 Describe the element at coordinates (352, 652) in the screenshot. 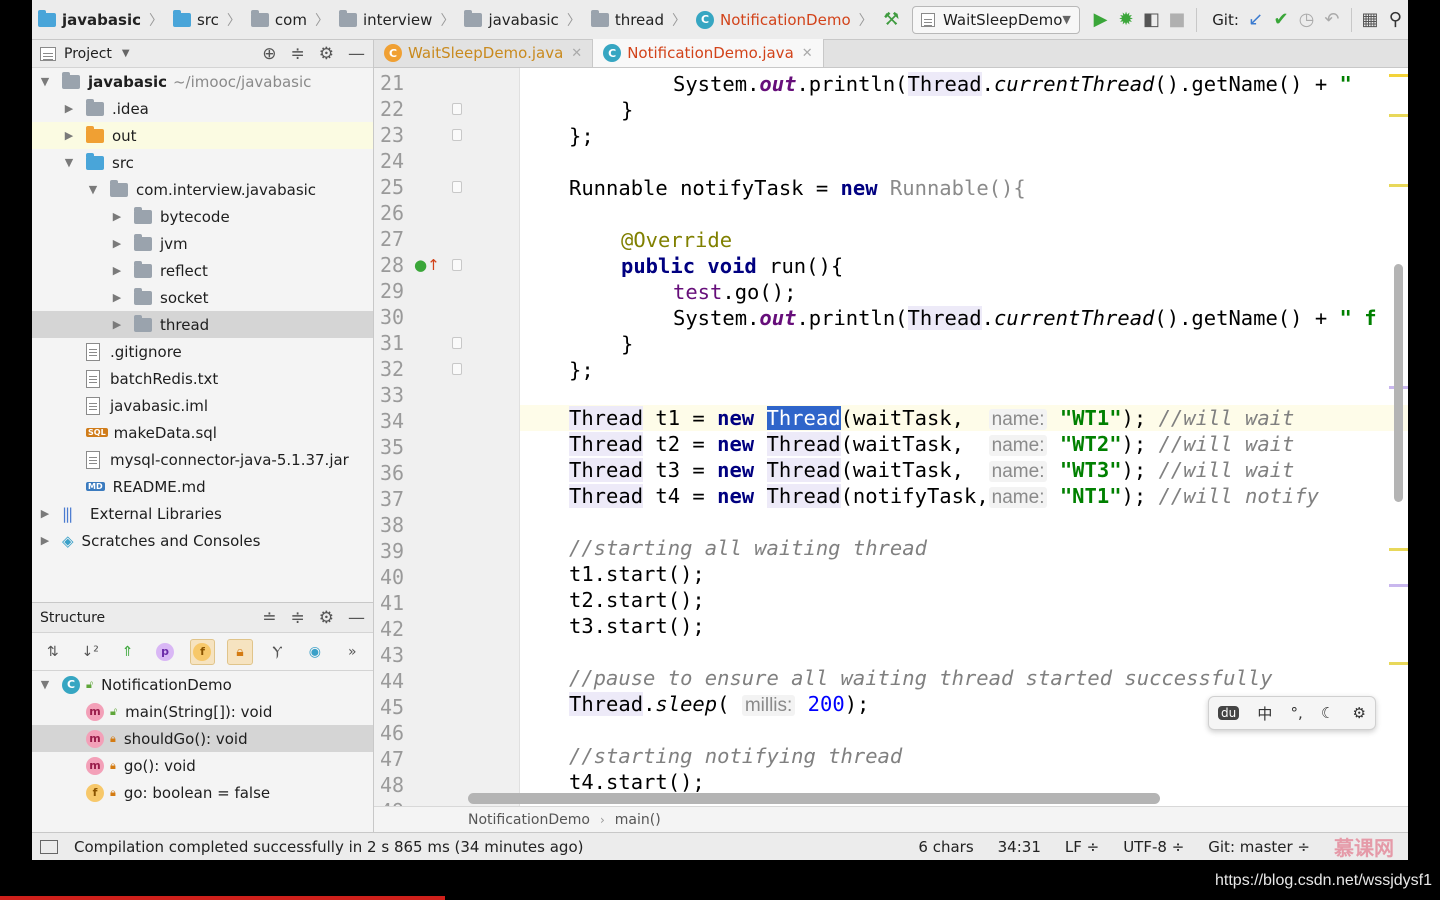

I see `more-icon: »` at that location.